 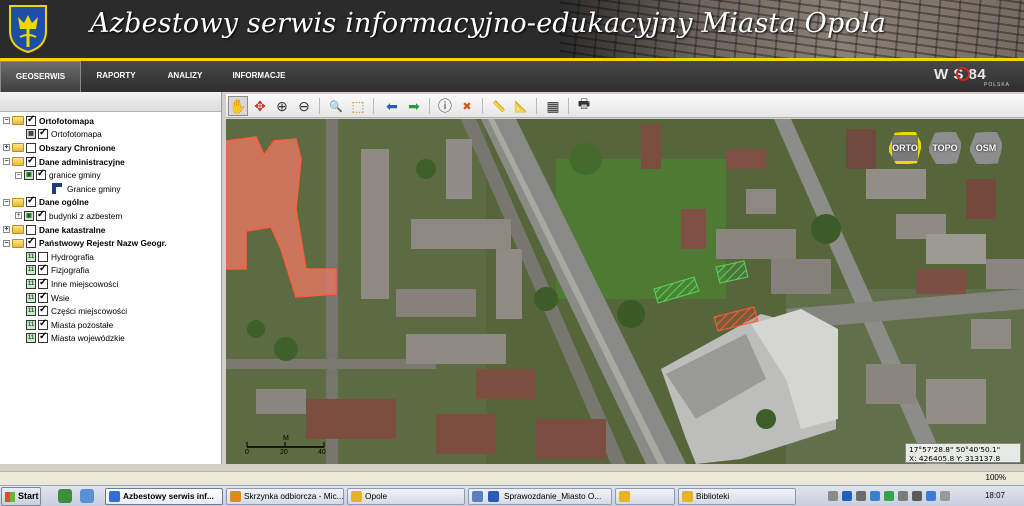 What do you see at coordinates (110, 230) in the screenshot?
I see `tree-group-dane-katastralne: + Dane katastralne` at bounding box center [110, 230].